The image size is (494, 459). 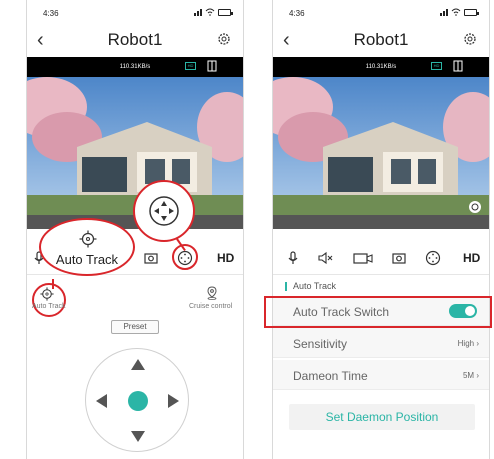 What do you see at coordinates (381, 258) in the screenshot?
I see `camera-toolbar: HD` at bounding box center [381, 258].